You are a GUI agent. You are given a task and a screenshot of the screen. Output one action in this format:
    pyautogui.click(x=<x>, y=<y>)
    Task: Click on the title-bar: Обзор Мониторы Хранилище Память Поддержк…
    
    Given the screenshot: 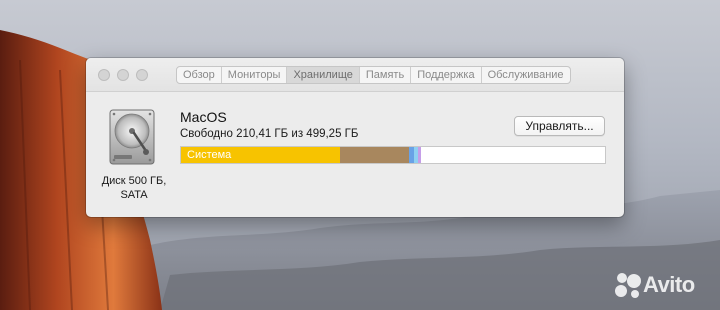 What is the action you would take?
    pyautogui.click(x=355, y=75)
    